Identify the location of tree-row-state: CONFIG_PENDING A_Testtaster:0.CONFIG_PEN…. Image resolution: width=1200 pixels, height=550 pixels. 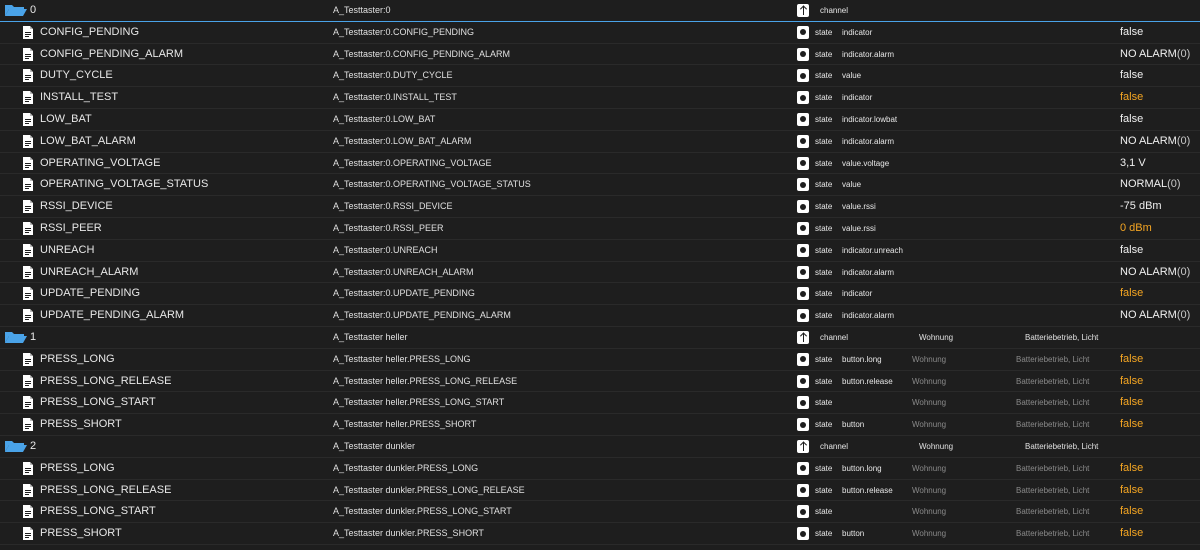
(600, 33).